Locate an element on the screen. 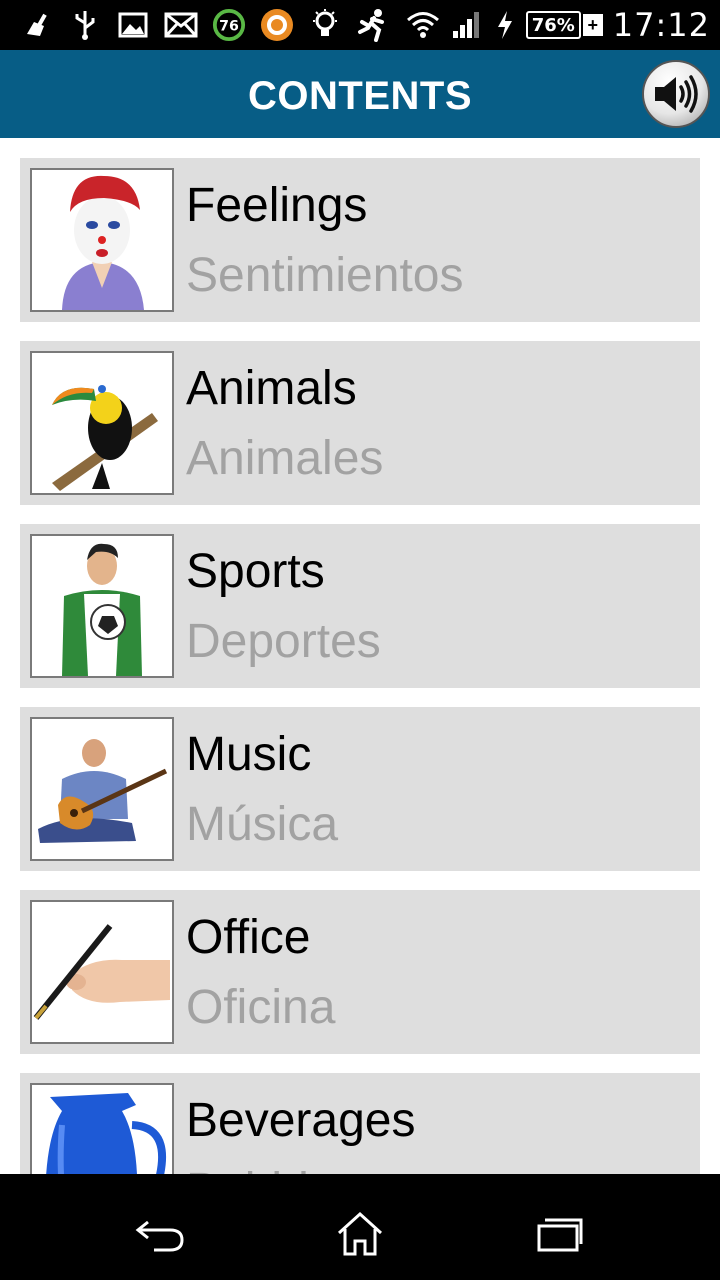 This screenshot has width=720, height=1280. category-title: Animals is located at coordinates (271, 388).